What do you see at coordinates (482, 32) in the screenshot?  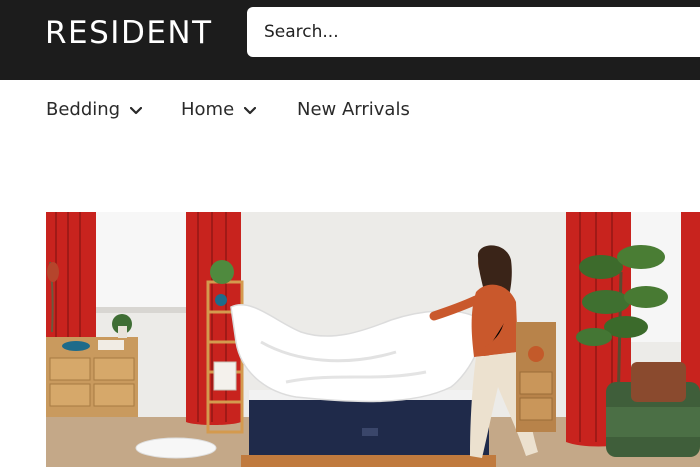 I see `search-input` at bounding box center [482, 32].